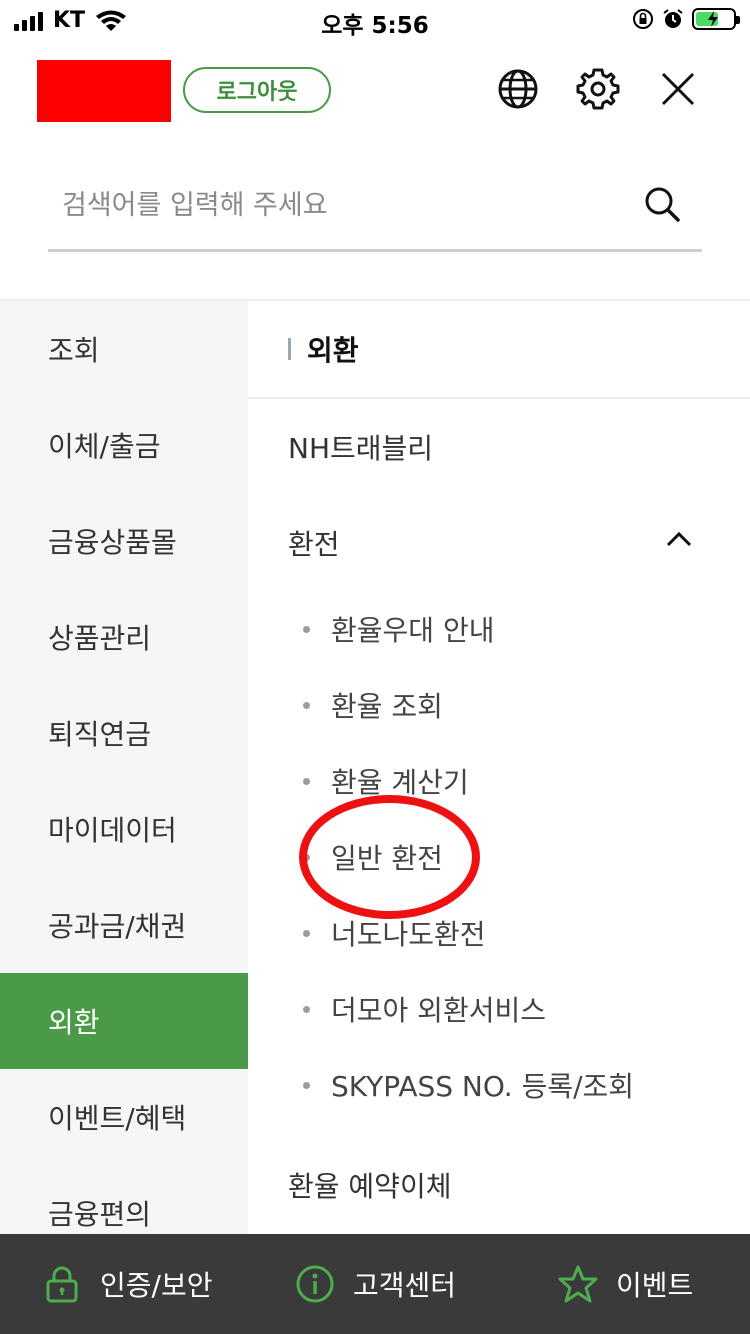 The image size is (750, 1334). Describe the element at coordinates (679, 540) in the screenshot. I see `chevron-up-icon` at that location.